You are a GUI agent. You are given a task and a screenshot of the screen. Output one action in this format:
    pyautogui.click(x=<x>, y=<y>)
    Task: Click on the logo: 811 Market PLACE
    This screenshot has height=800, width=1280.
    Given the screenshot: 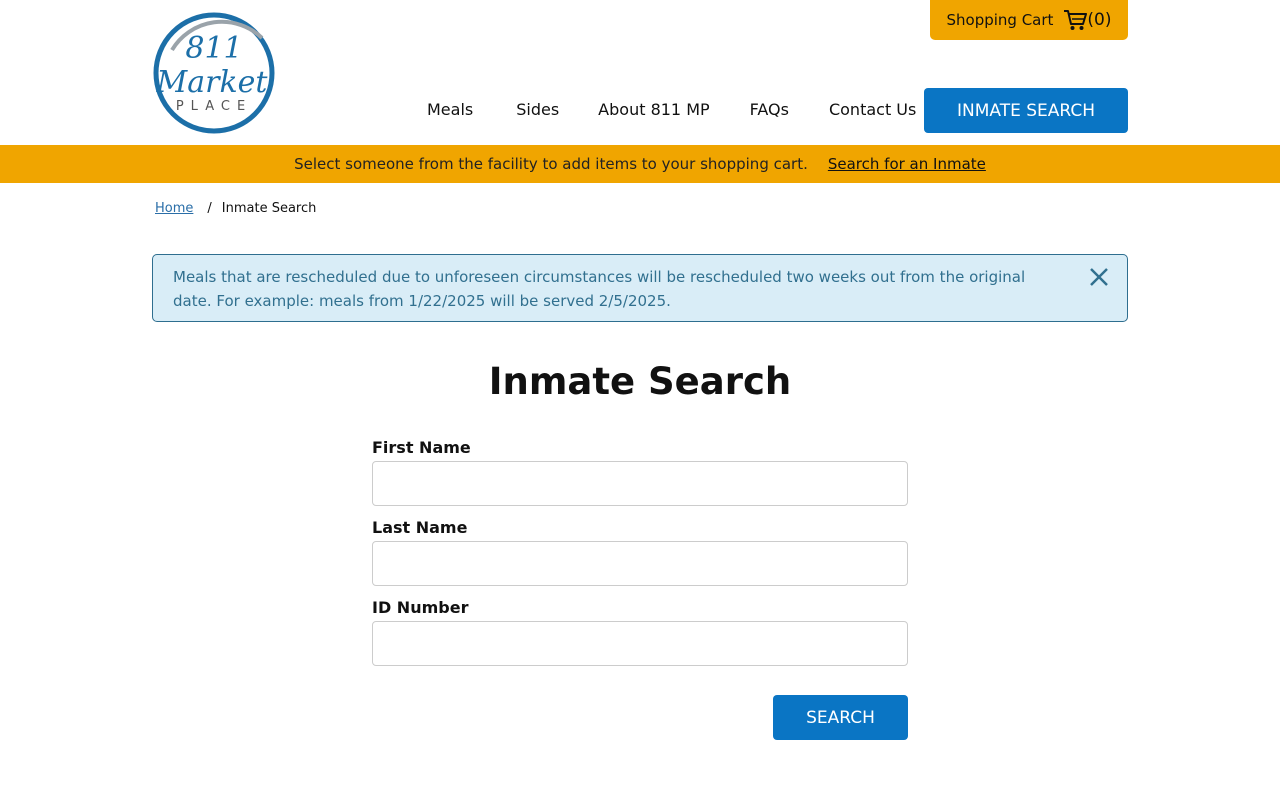 What is the action you would take?
    pyautogui.click(x=214, y=73)
    